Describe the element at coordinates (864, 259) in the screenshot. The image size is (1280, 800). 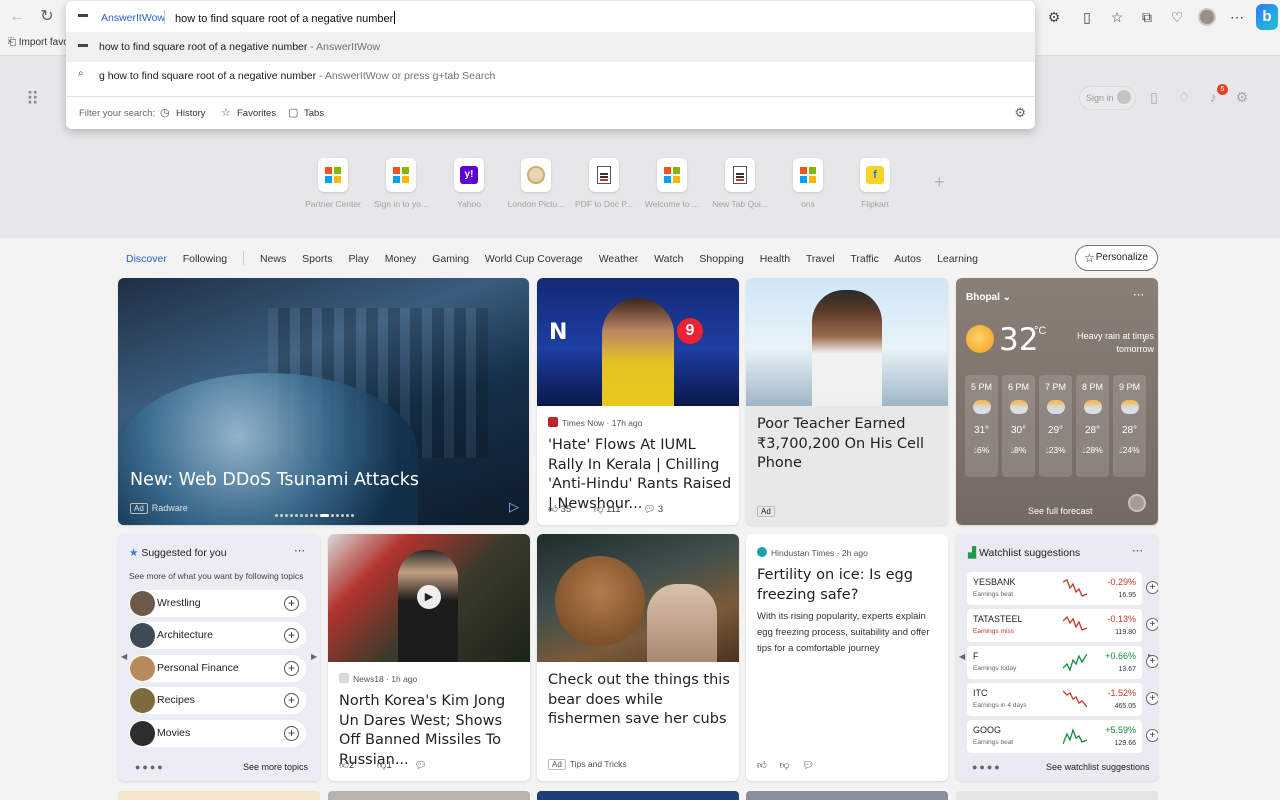
I see `tab-traffic: Traffic` at that location.